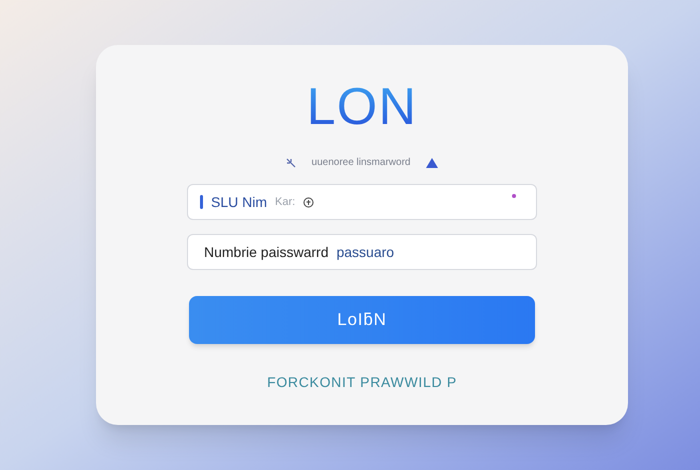 The height and width of the screenshot is (470, 700). What do you see at coordinates (365, 252) in the screenshot?
I see `password-suffix: passuaro` at bounding box center [365, 252].